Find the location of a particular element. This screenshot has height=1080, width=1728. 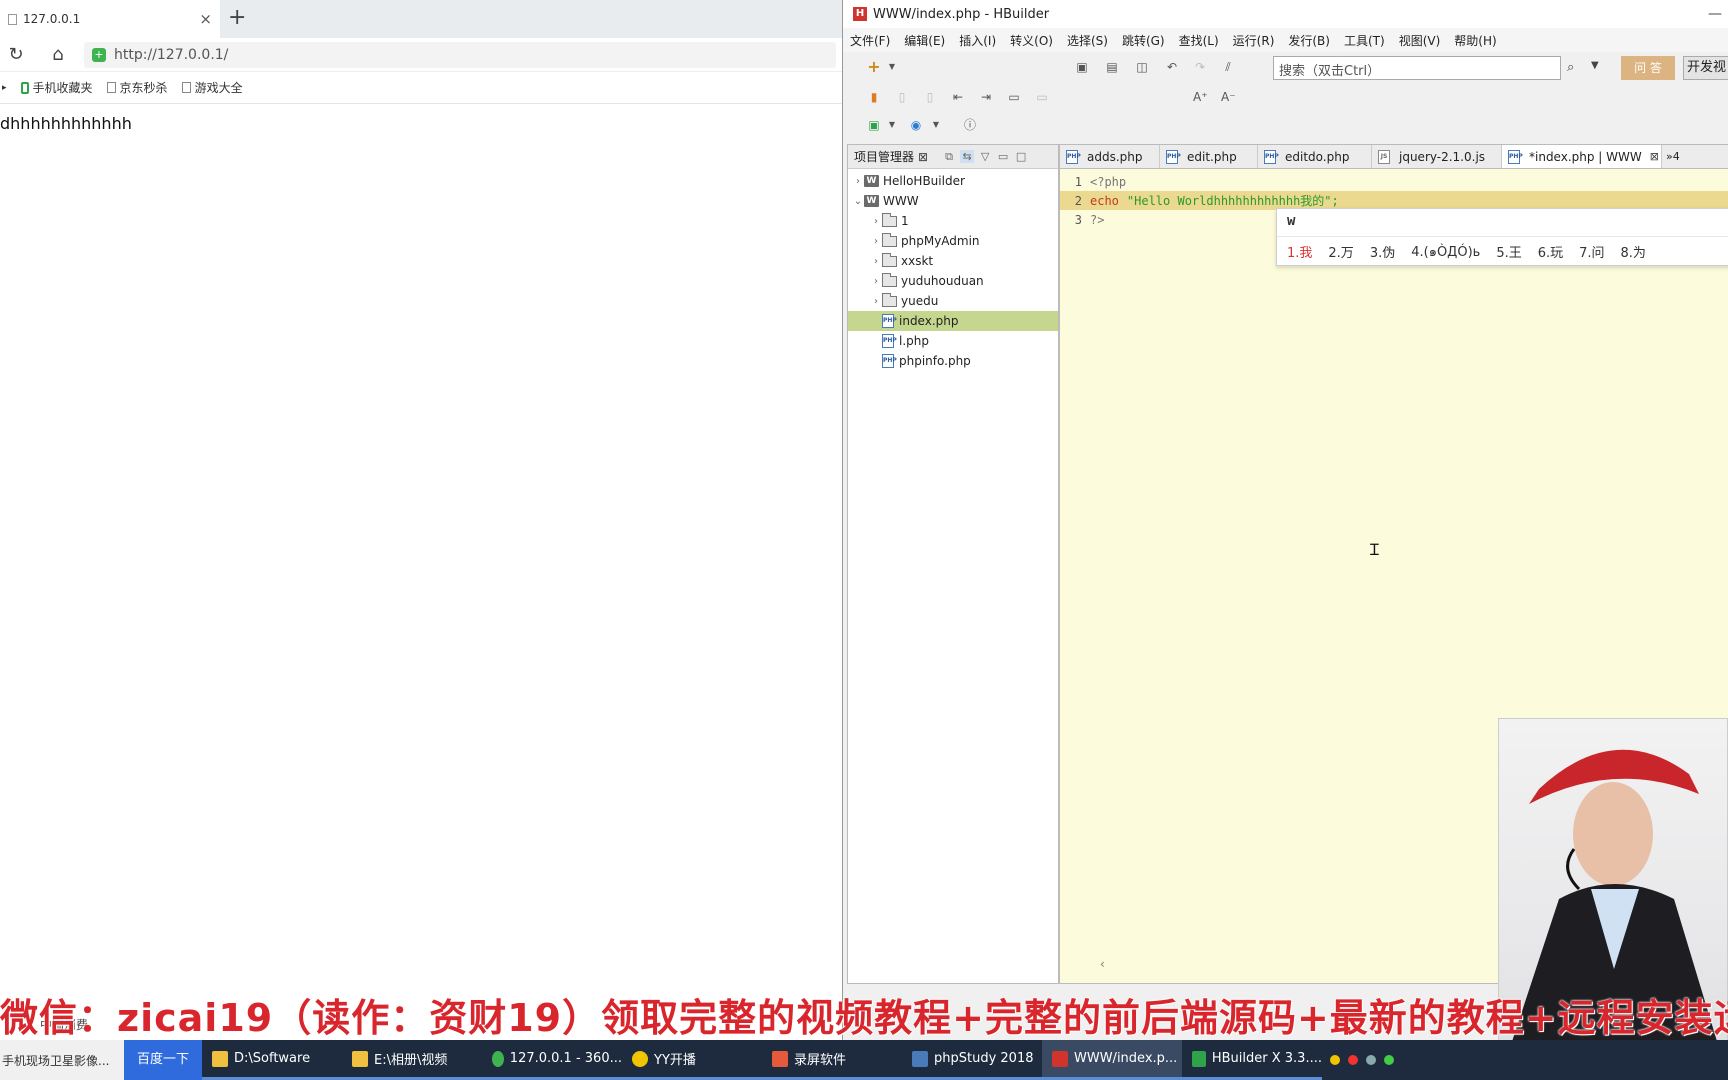

browser-preview-icon: ◉ is located at coordinates (916, 125).